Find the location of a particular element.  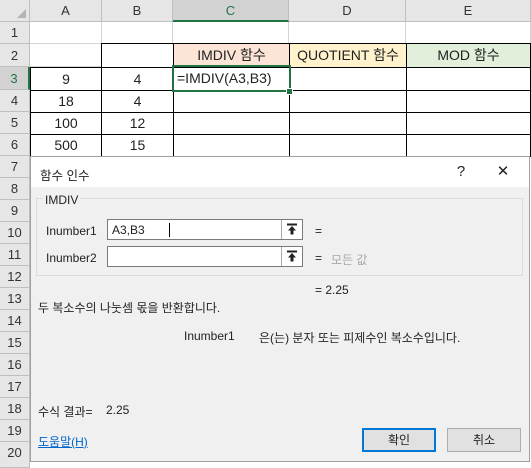

row-header-14: 14 is located at coordinates (15, 321).